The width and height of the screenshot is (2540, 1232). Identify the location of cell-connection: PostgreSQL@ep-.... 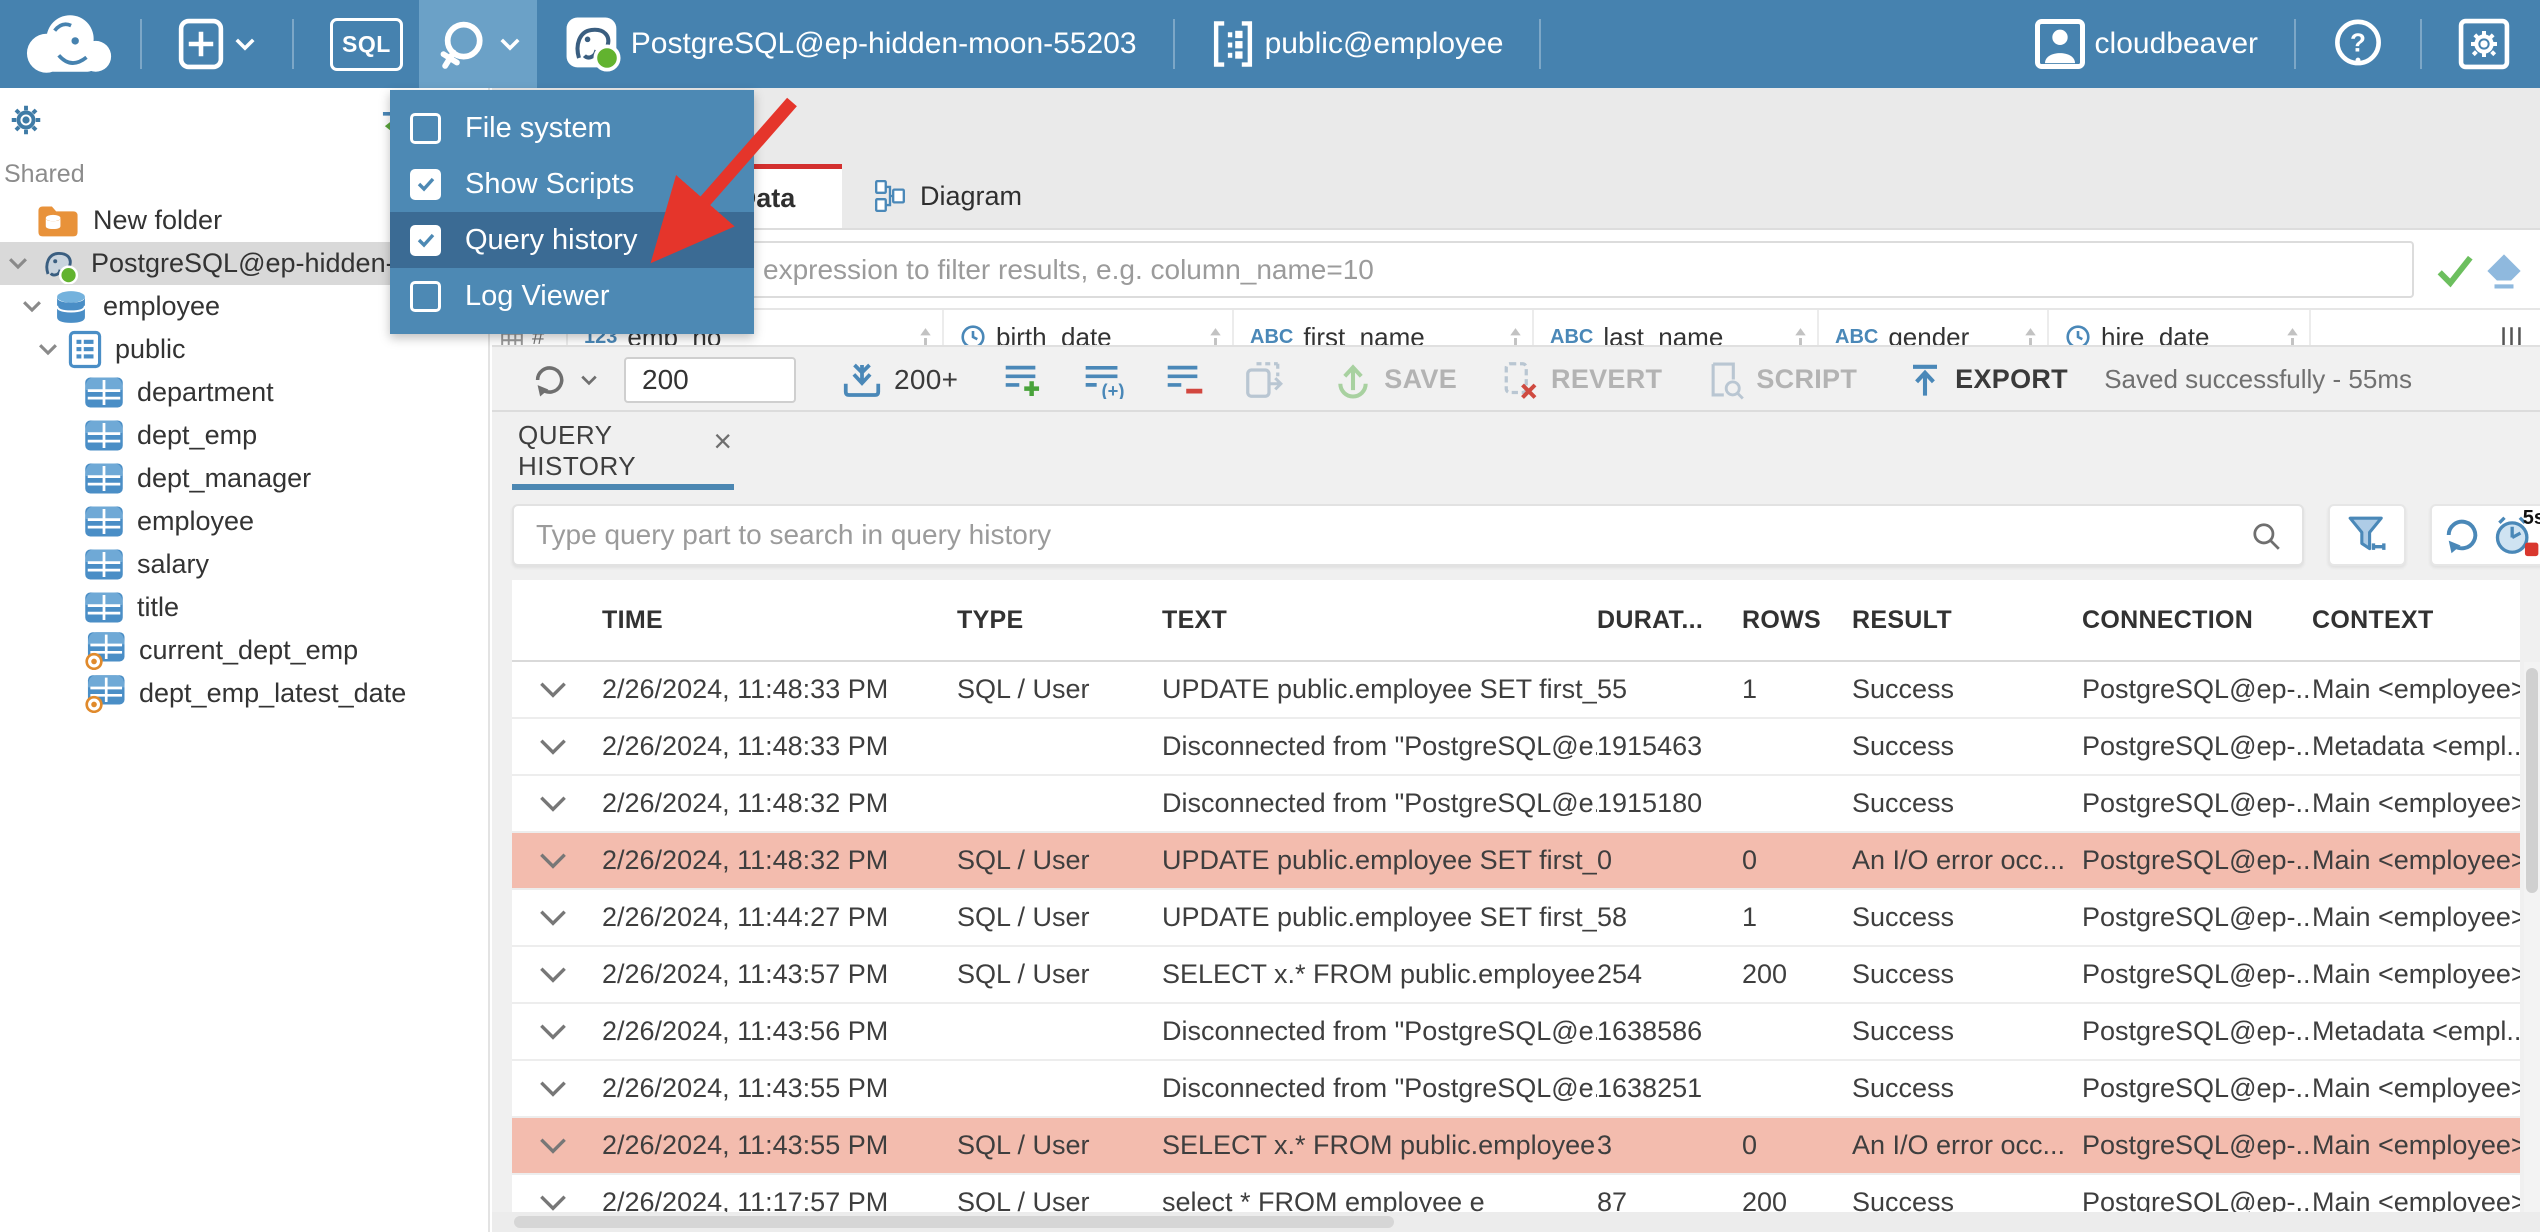
(2197, 746).